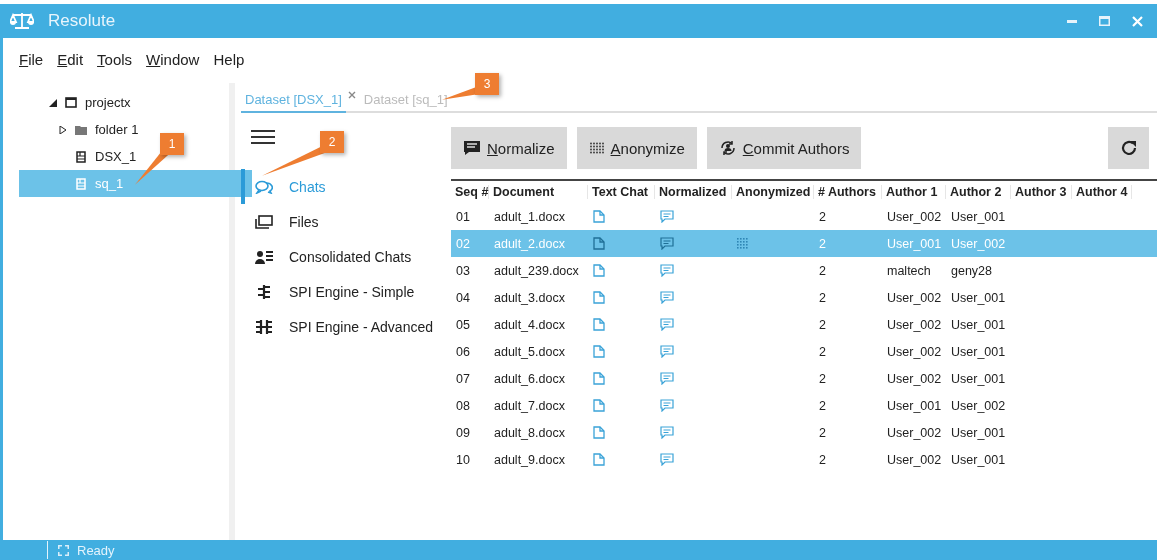  I want to click on nav-item: Consolidated Chats, so click(346, 256).